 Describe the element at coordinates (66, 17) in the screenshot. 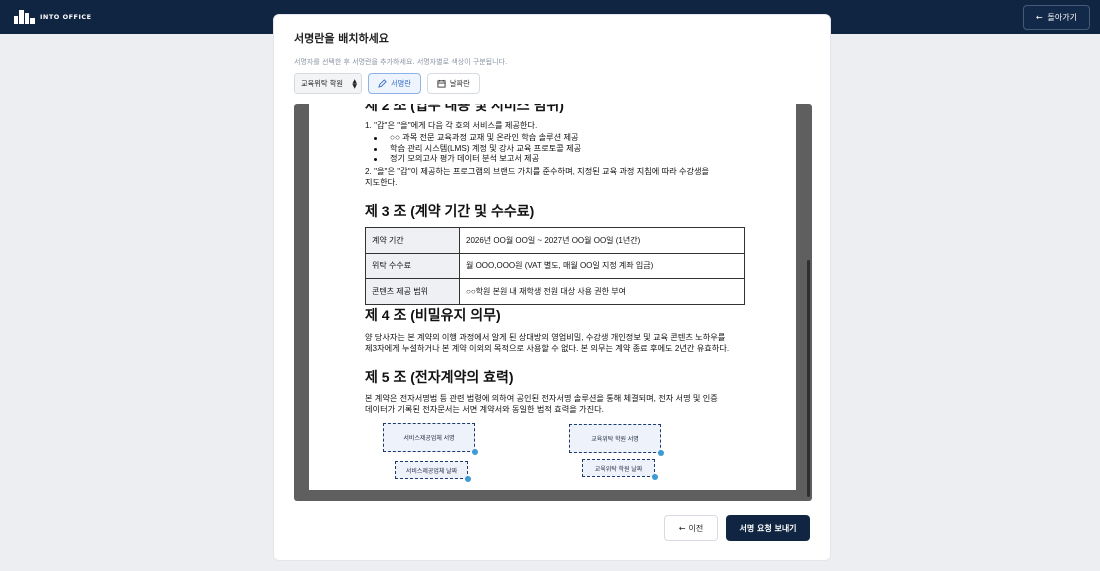

I see `brand-name: INTO OFFICE` at that location.